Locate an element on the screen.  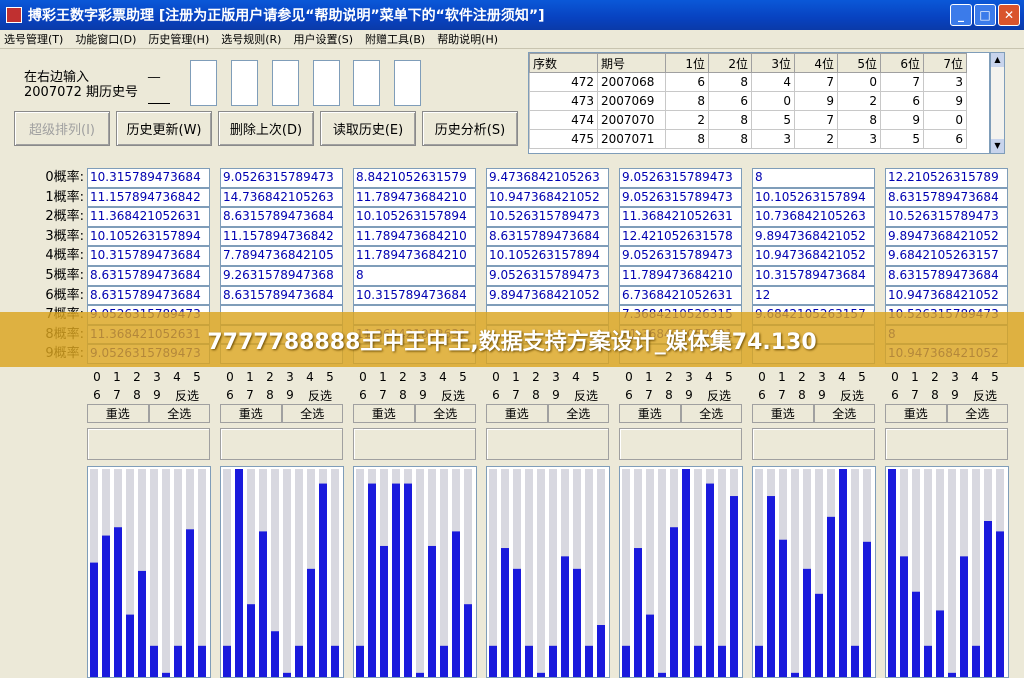
prob-field: 10.526315789473 is located at coordinates (547, 217).